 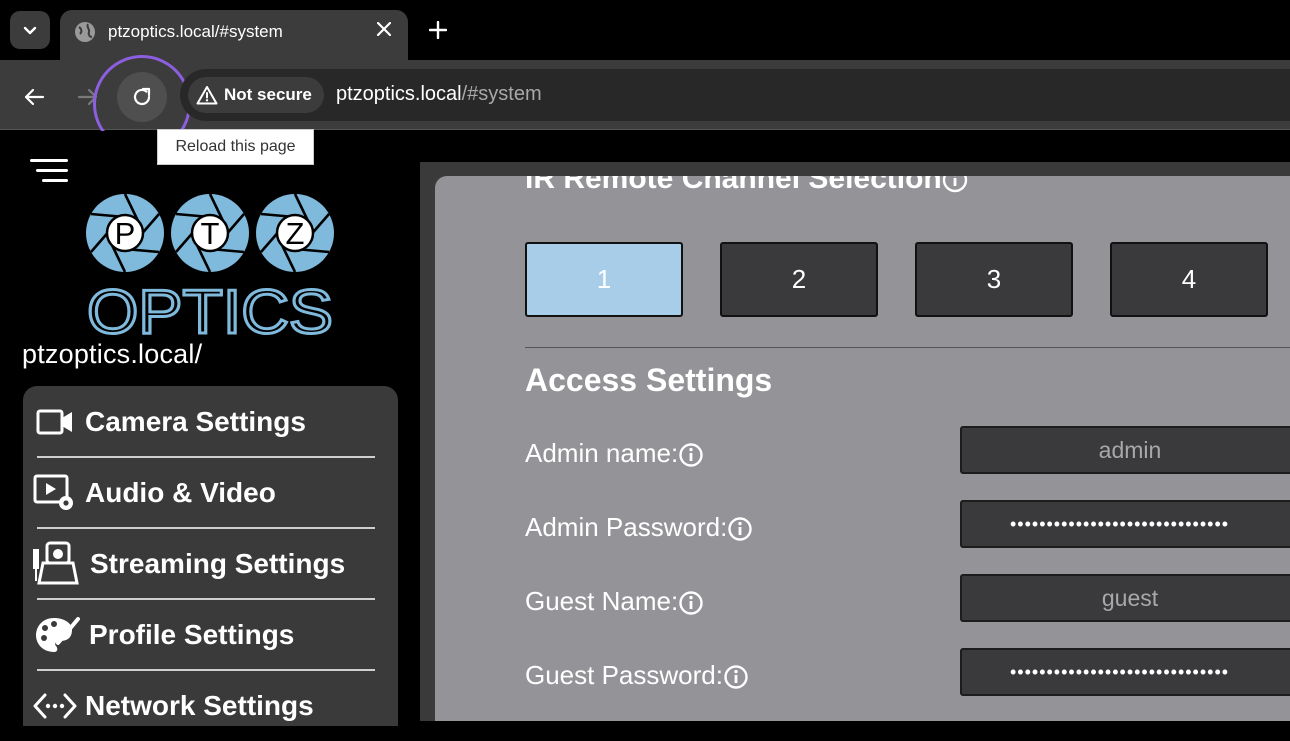 I want to click on admin-name-label: Admin name:, so click(x=614, y=453).